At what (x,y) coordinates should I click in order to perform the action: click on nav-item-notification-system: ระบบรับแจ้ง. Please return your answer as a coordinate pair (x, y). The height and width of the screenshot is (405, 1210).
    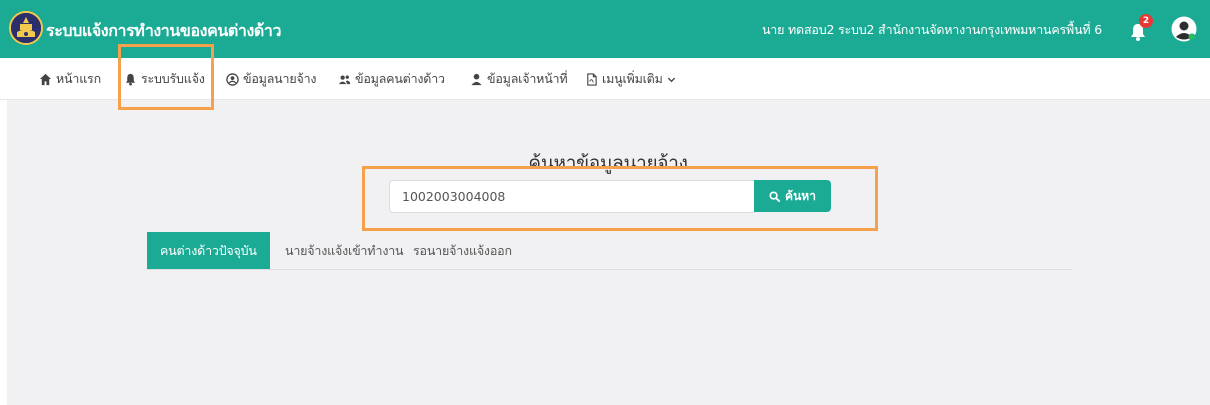
    Looking at the image, I should click on (164, 79).